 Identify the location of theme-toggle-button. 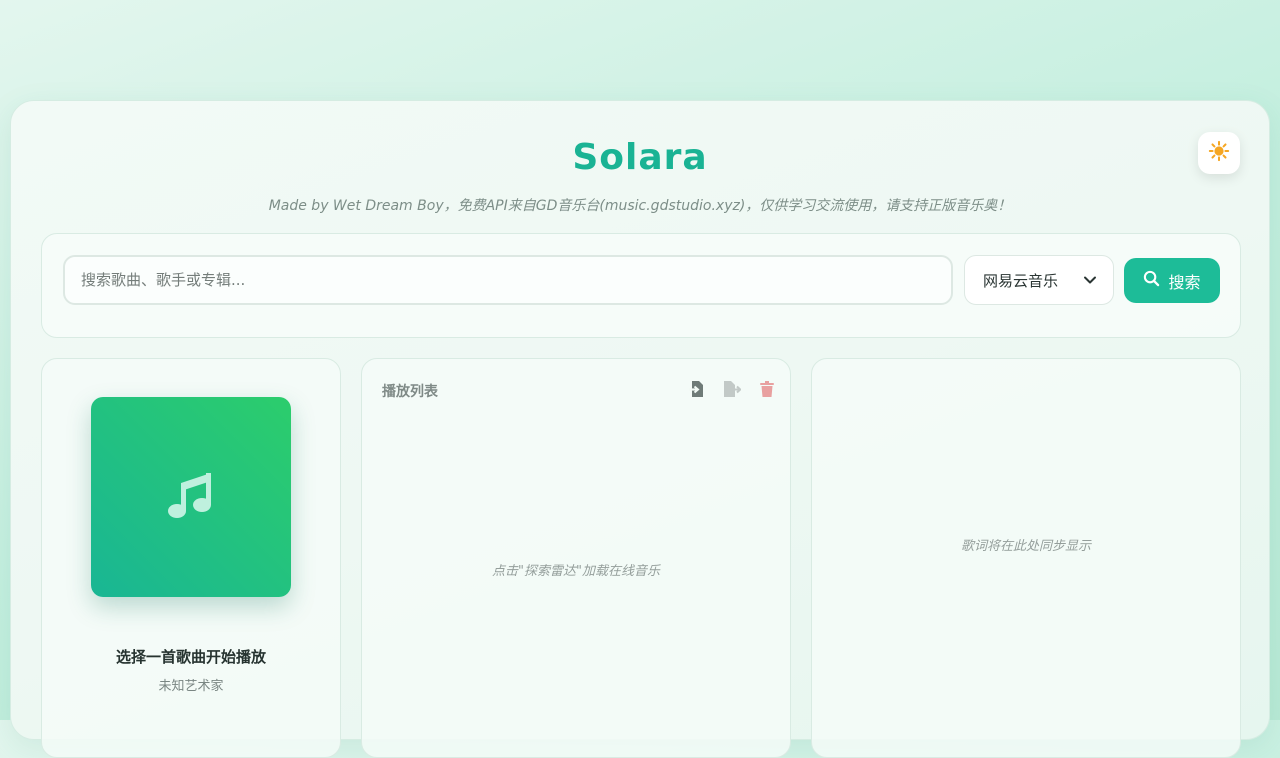
(1219, 153).